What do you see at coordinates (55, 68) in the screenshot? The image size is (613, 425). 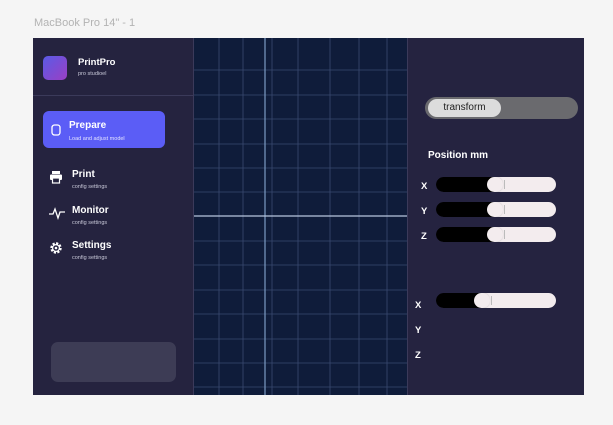 I see `brand-logo` at bounding box center [55, 68].